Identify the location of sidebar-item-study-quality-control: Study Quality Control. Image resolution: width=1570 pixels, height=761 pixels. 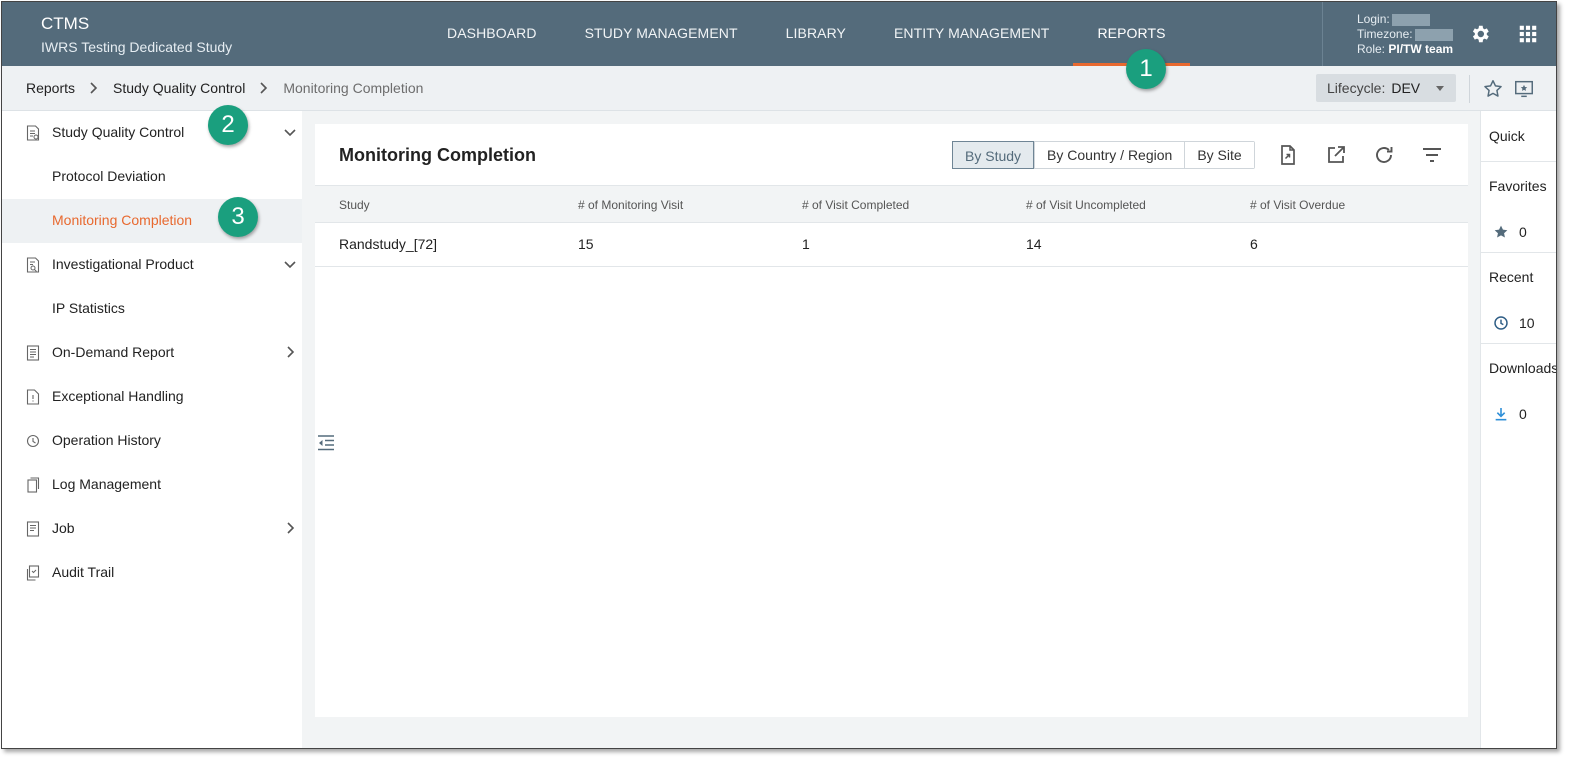
(152, 133).